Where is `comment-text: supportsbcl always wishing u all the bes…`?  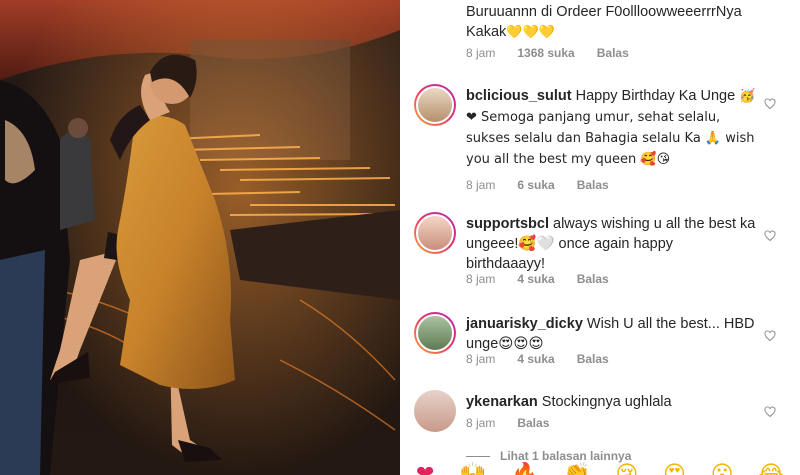
comment-text: supportsbcl always wishing u all the bes… is located at coordinates (611, 244).